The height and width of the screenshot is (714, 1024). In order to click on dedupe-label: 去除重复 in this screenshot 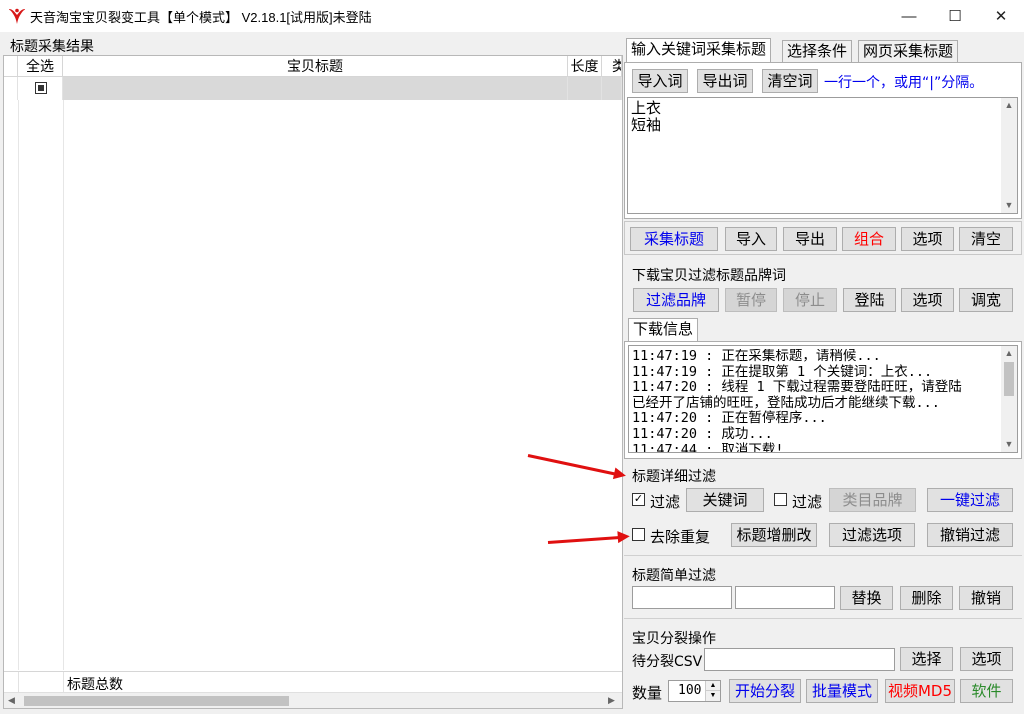, I will do `click(680, 537)`.